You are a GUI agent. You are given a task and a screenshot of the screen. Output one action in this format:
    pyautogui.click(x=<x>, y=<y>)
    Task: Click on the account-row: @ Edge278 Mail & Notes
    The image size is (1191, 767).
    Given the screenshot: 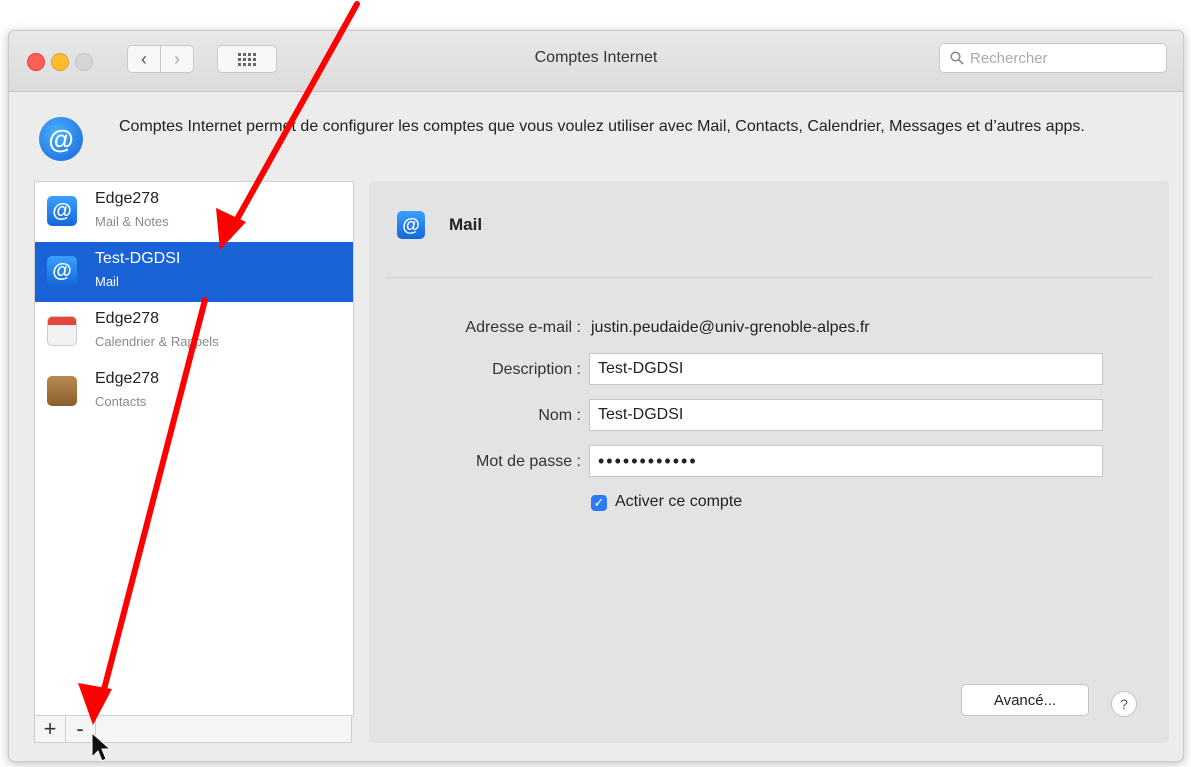 What is the action you would take?
    pyautogui.click(x=194, y=212)
    